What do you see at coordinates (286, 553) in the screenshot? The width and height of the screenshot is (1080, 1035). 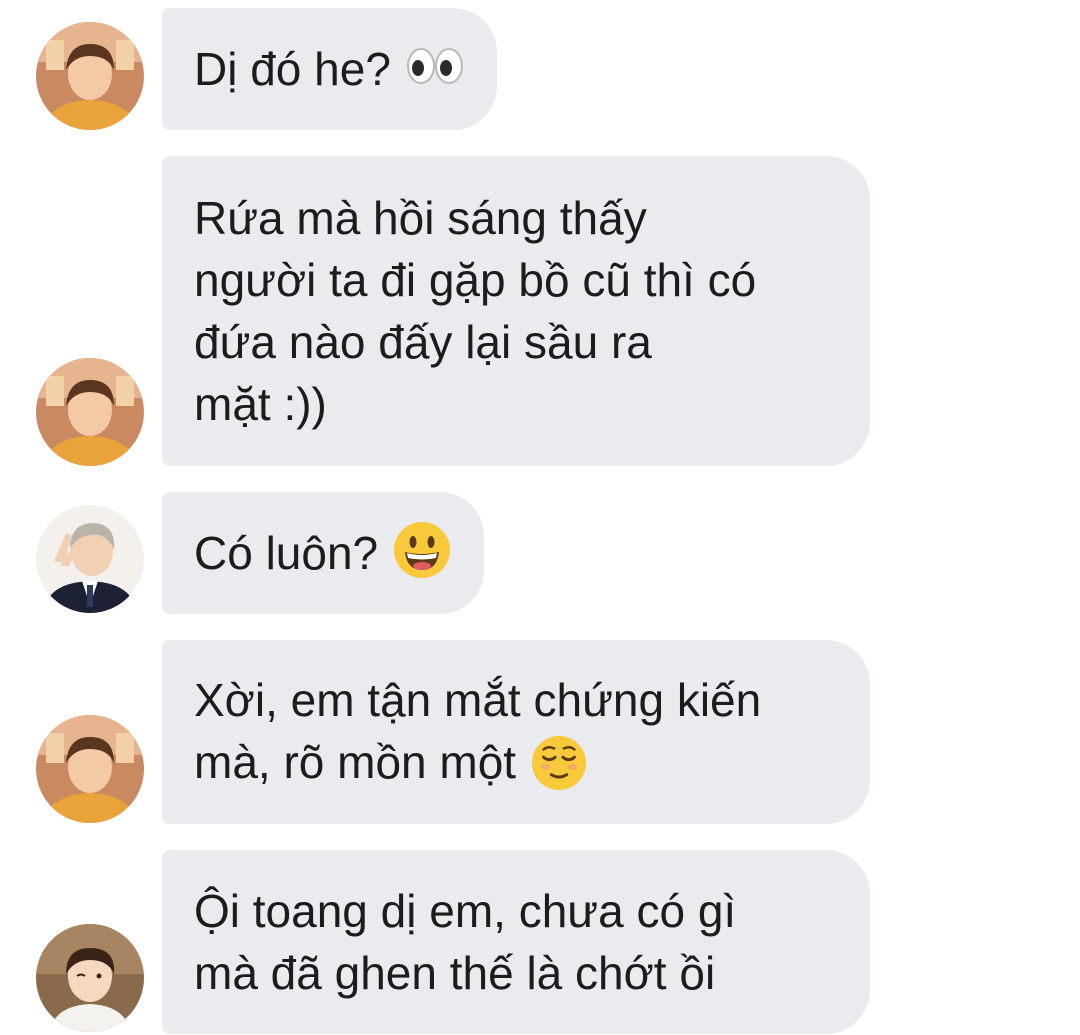 I see `message-text: Có luôn?` at bounding box center [286, 553].